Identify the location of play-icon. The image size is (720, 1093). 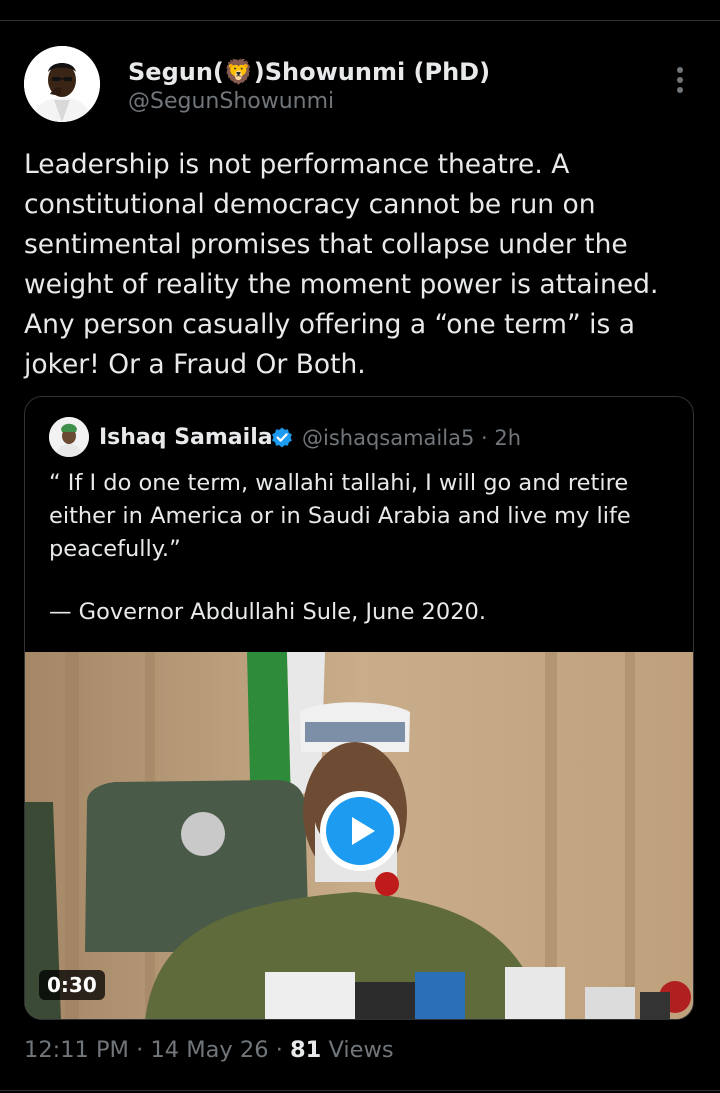
(363, 831).